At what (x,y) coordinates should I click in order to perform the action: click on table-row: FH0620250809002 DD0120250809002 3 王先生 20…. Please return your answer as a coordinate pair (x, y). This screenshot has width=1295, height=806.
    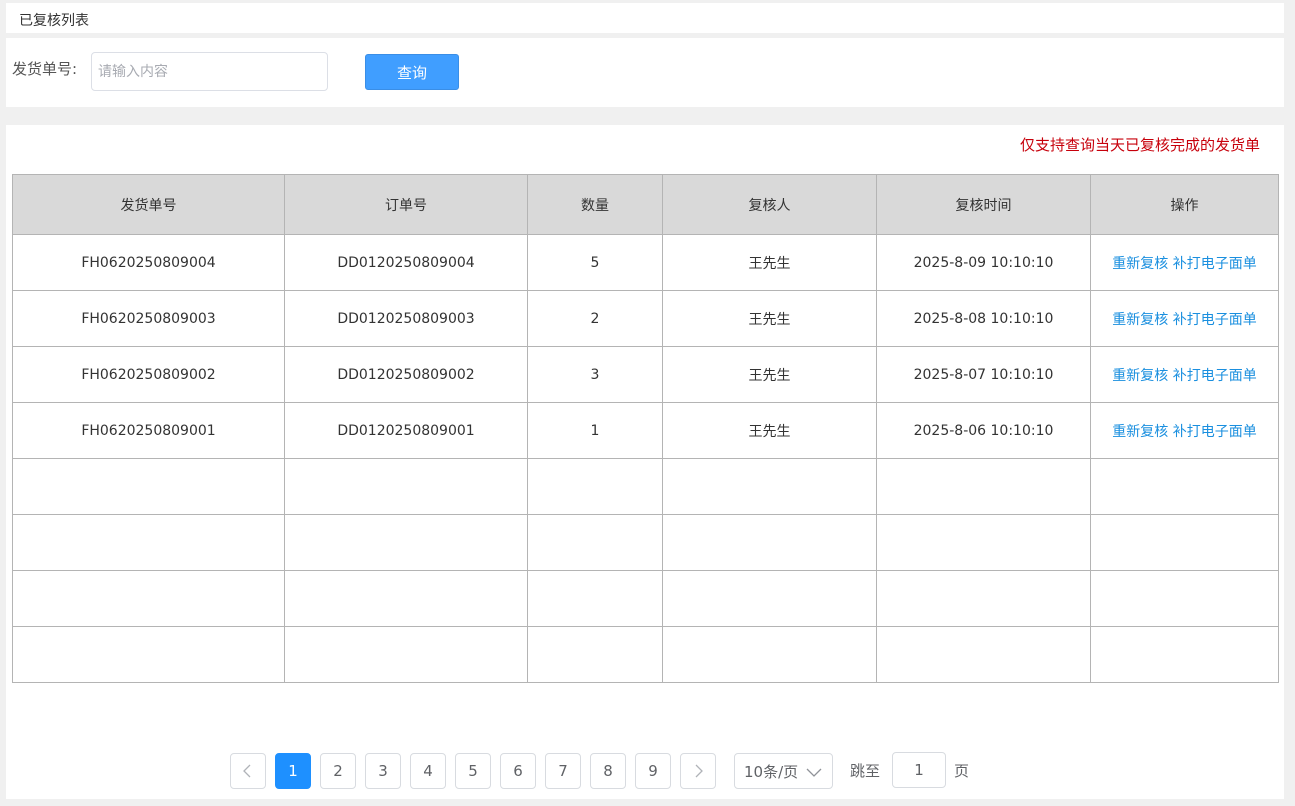
    Looking at the image, I should click on (645, 374).